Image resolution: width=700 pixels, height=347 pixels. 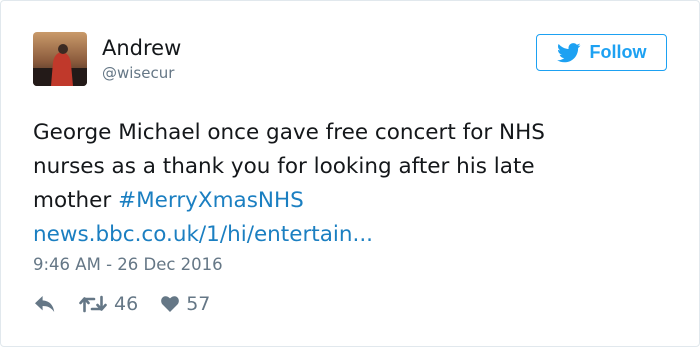 What do you see at coordinates (108, 304) in the screenshot?
I see `retweet-button: 46` at bounding box center [108, 304].